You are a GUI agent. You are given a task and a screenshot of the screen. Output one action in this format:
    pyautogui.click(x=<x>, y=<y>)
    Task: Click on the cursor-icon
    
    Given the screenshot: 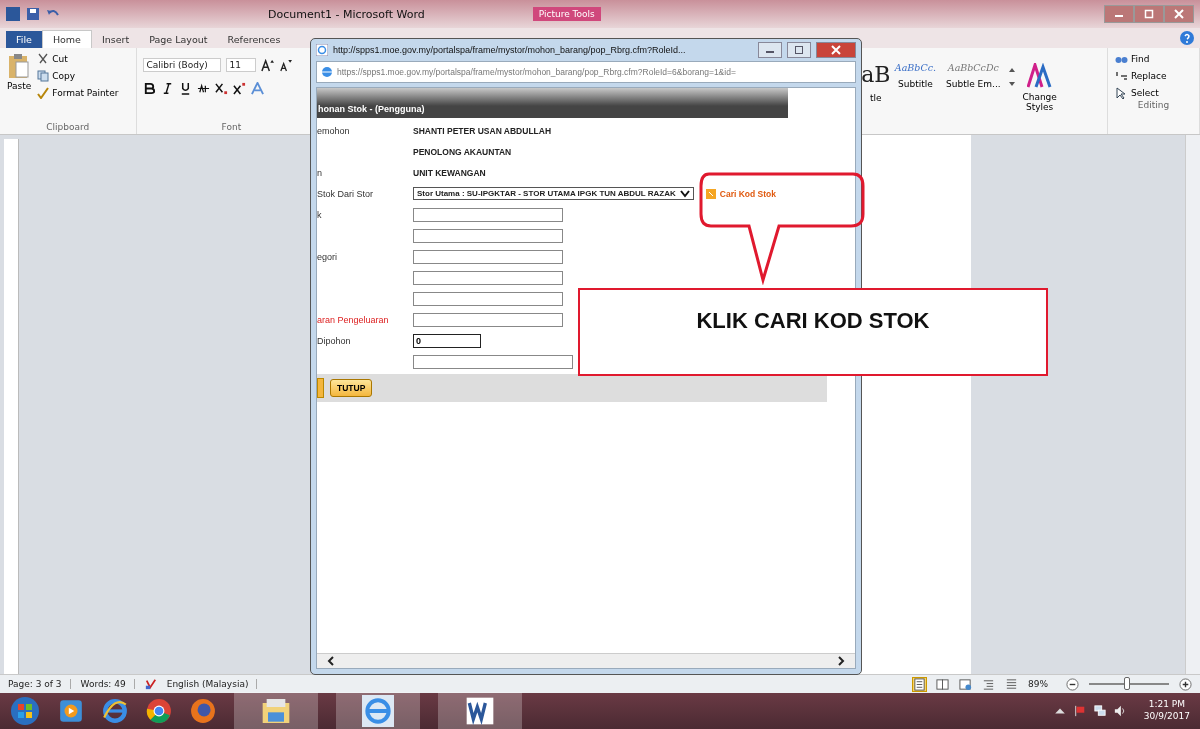 What is the action you would take?
    pyautogui.click(x=1121, y=93)
    